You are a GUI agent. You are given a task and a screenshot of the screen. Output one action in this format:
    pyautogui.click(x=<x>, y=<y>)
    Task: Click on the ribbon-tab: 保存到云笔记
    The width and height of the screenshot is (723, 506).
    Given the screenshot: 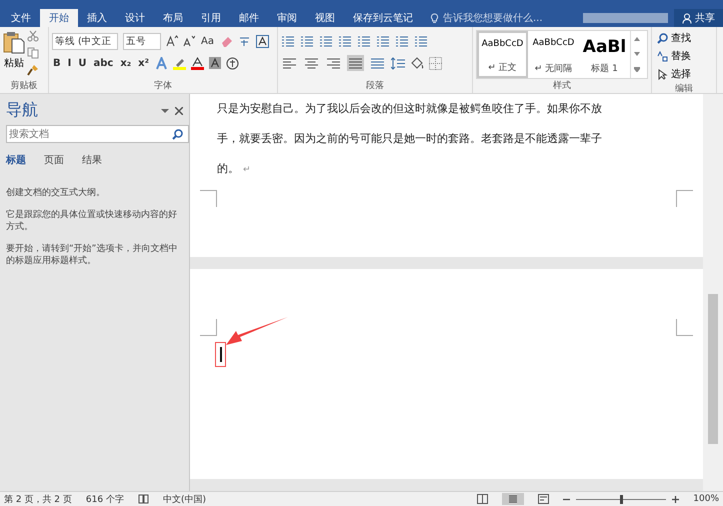 What is the action you would take?
    pyautogui.click(x=383, y=18)
    